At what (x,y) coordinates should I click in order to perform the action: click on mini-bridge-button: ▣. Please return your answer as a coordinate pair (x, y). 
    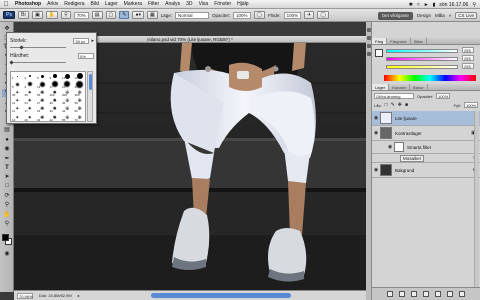
    Looking at the image, I should click on (37, 15).